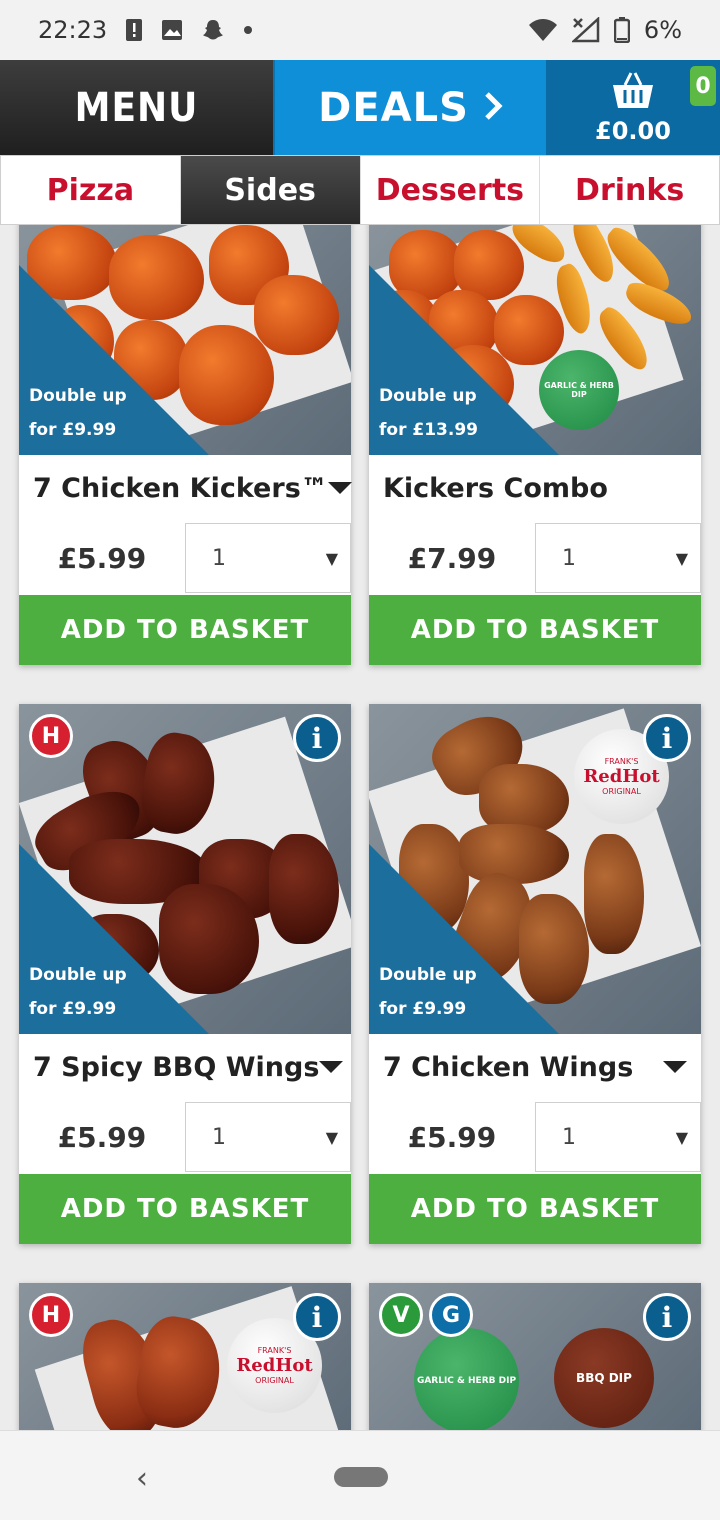 This screenshot has height=1520, width=720. Describe the element at coordinates (605, 30) in the screenshot. I see `status-right: 6%` at that location.